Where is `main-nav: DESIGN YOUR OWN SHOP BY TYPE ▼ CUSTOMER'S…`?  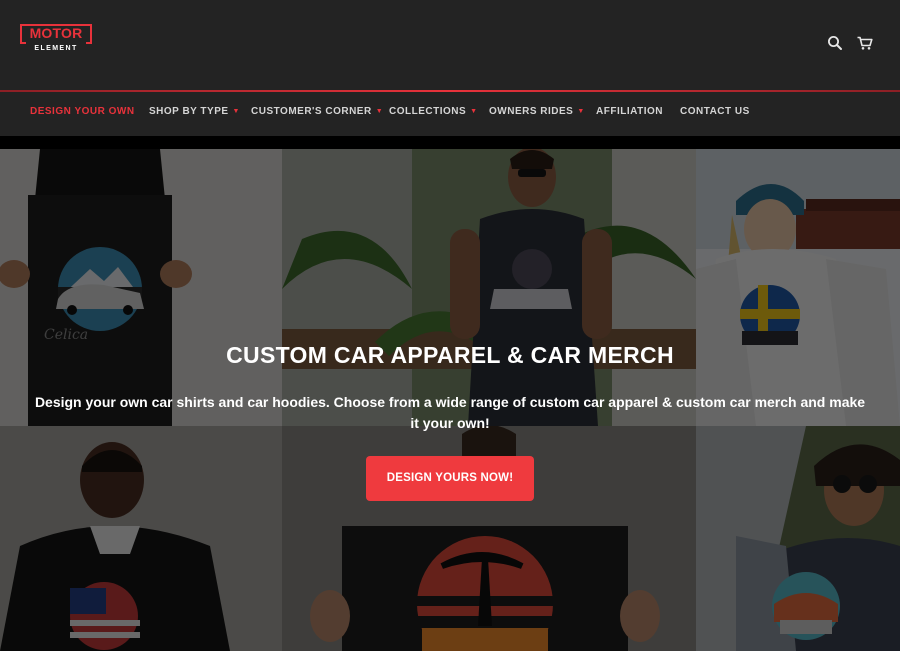 main-nav: DESIGN YOUR OWN SHOP BY TYPE ▼ CUSTOMER'S… is located at coordinates (450, 114).